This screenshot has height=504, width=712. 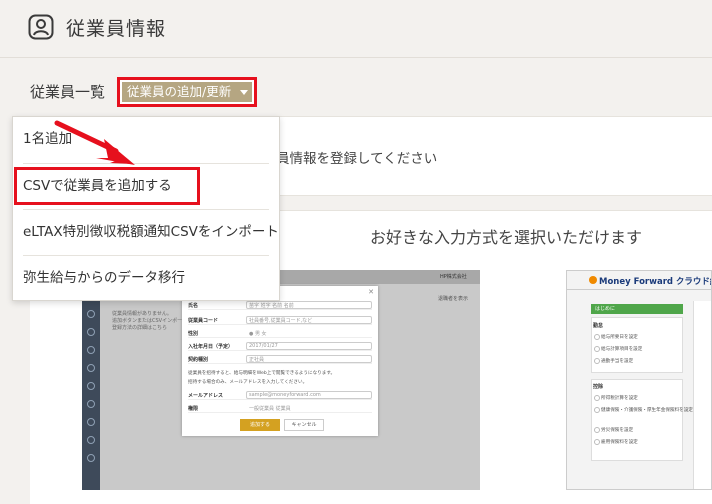 What do you see at coordinates (643, 410) in the screenshot?
I see `preview-item: 健康保険・介護保険・厚生年金保険料を設定` at bounding box center [643, 410].